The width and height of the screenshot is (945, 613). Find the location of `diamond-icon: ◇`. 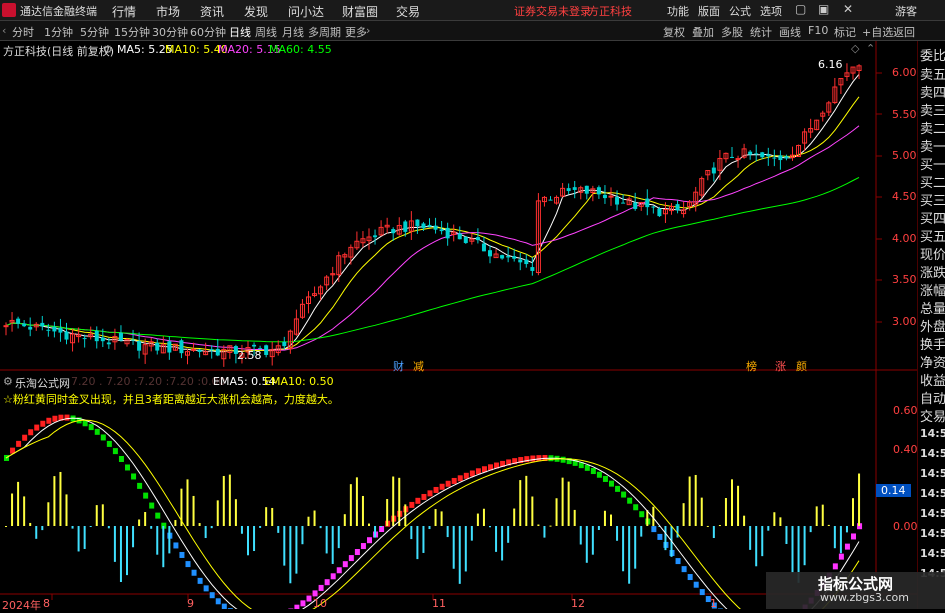

diamond-icon: ◇ is located at coordinates (855, 48).